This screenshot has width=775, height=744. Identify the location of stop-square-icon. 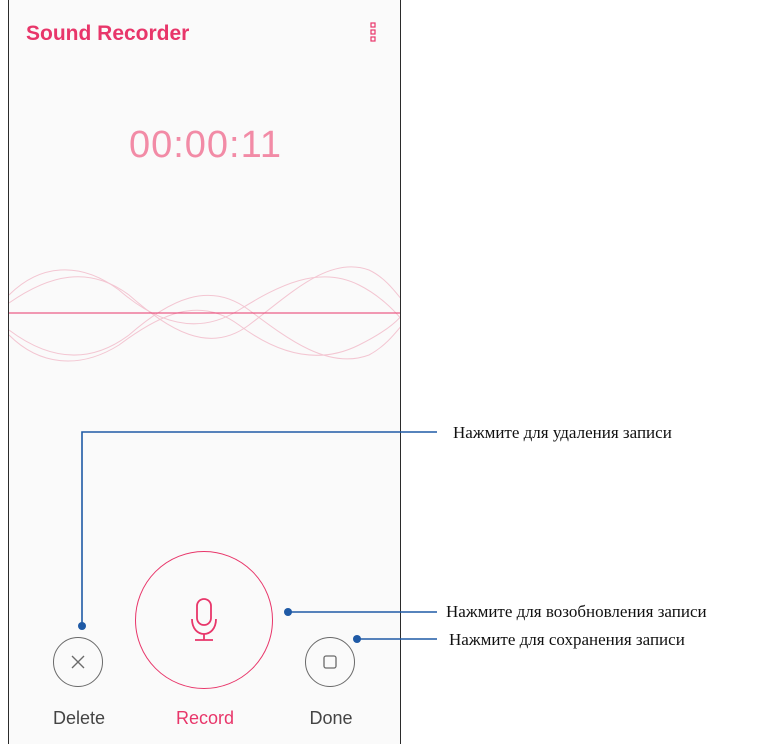
(330, 662).